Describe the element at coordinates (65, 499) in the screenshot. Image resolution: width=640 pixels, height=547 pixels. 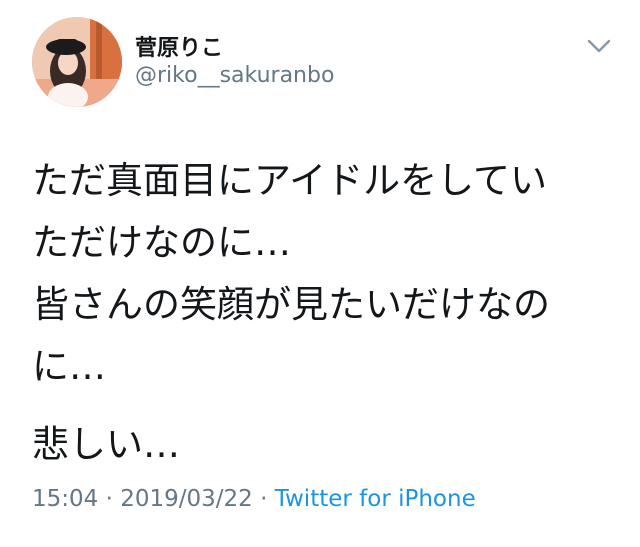
I see `tweet-time: 15:04` at that location.